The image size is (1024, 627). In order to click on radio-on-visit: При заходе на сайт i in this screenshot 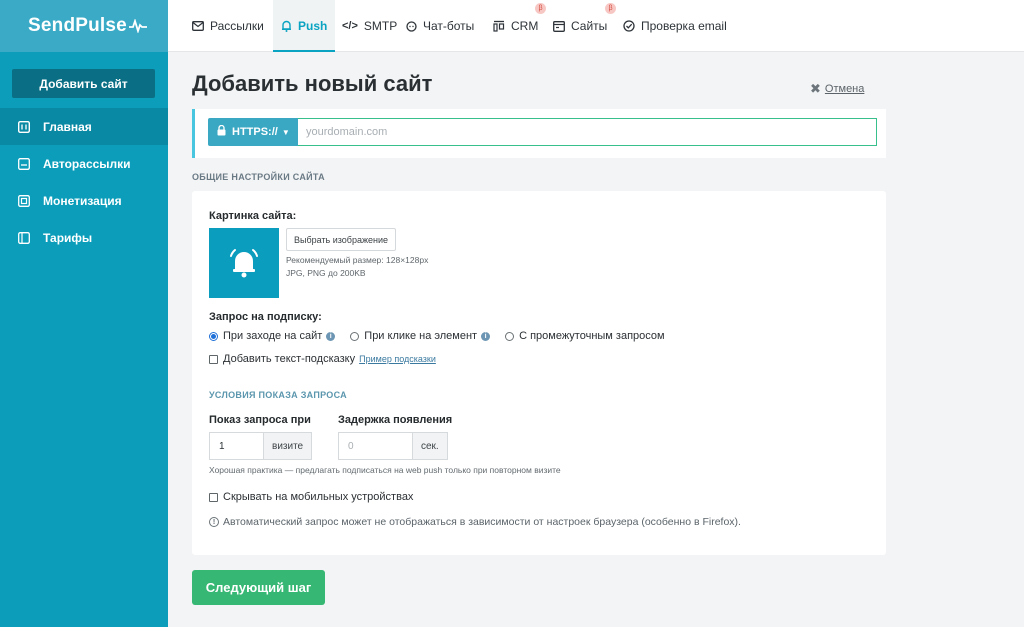, I will do `click(272, 336)`.